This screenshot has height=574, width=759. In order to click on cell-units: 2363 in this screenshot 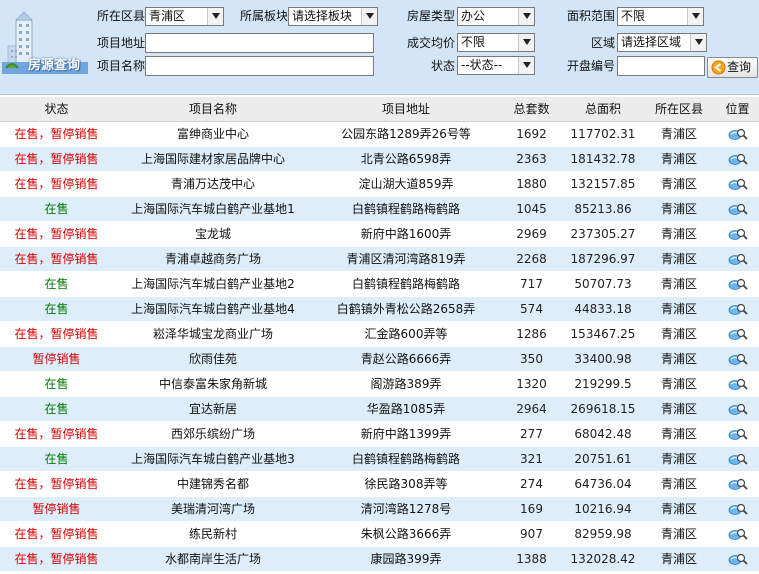, I will do `click(531, 159)`.